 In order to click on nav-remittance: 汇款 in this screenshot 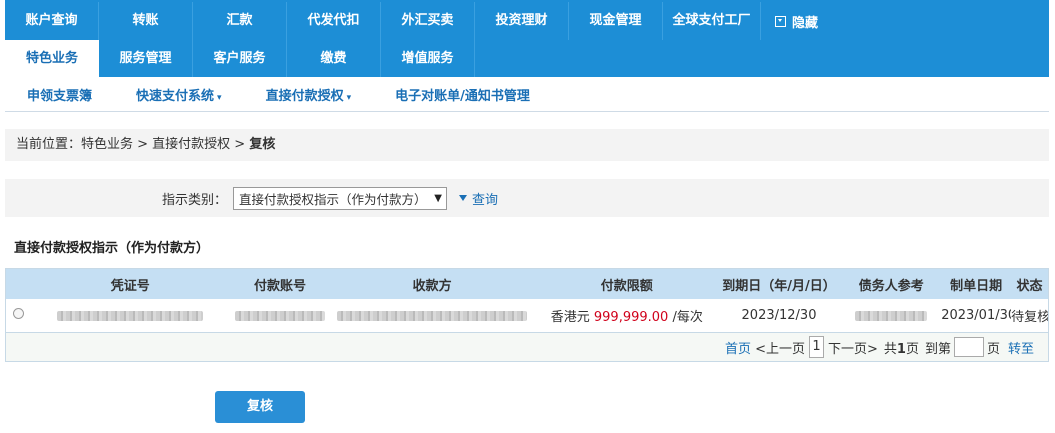, I will do `click(240, 21)`.